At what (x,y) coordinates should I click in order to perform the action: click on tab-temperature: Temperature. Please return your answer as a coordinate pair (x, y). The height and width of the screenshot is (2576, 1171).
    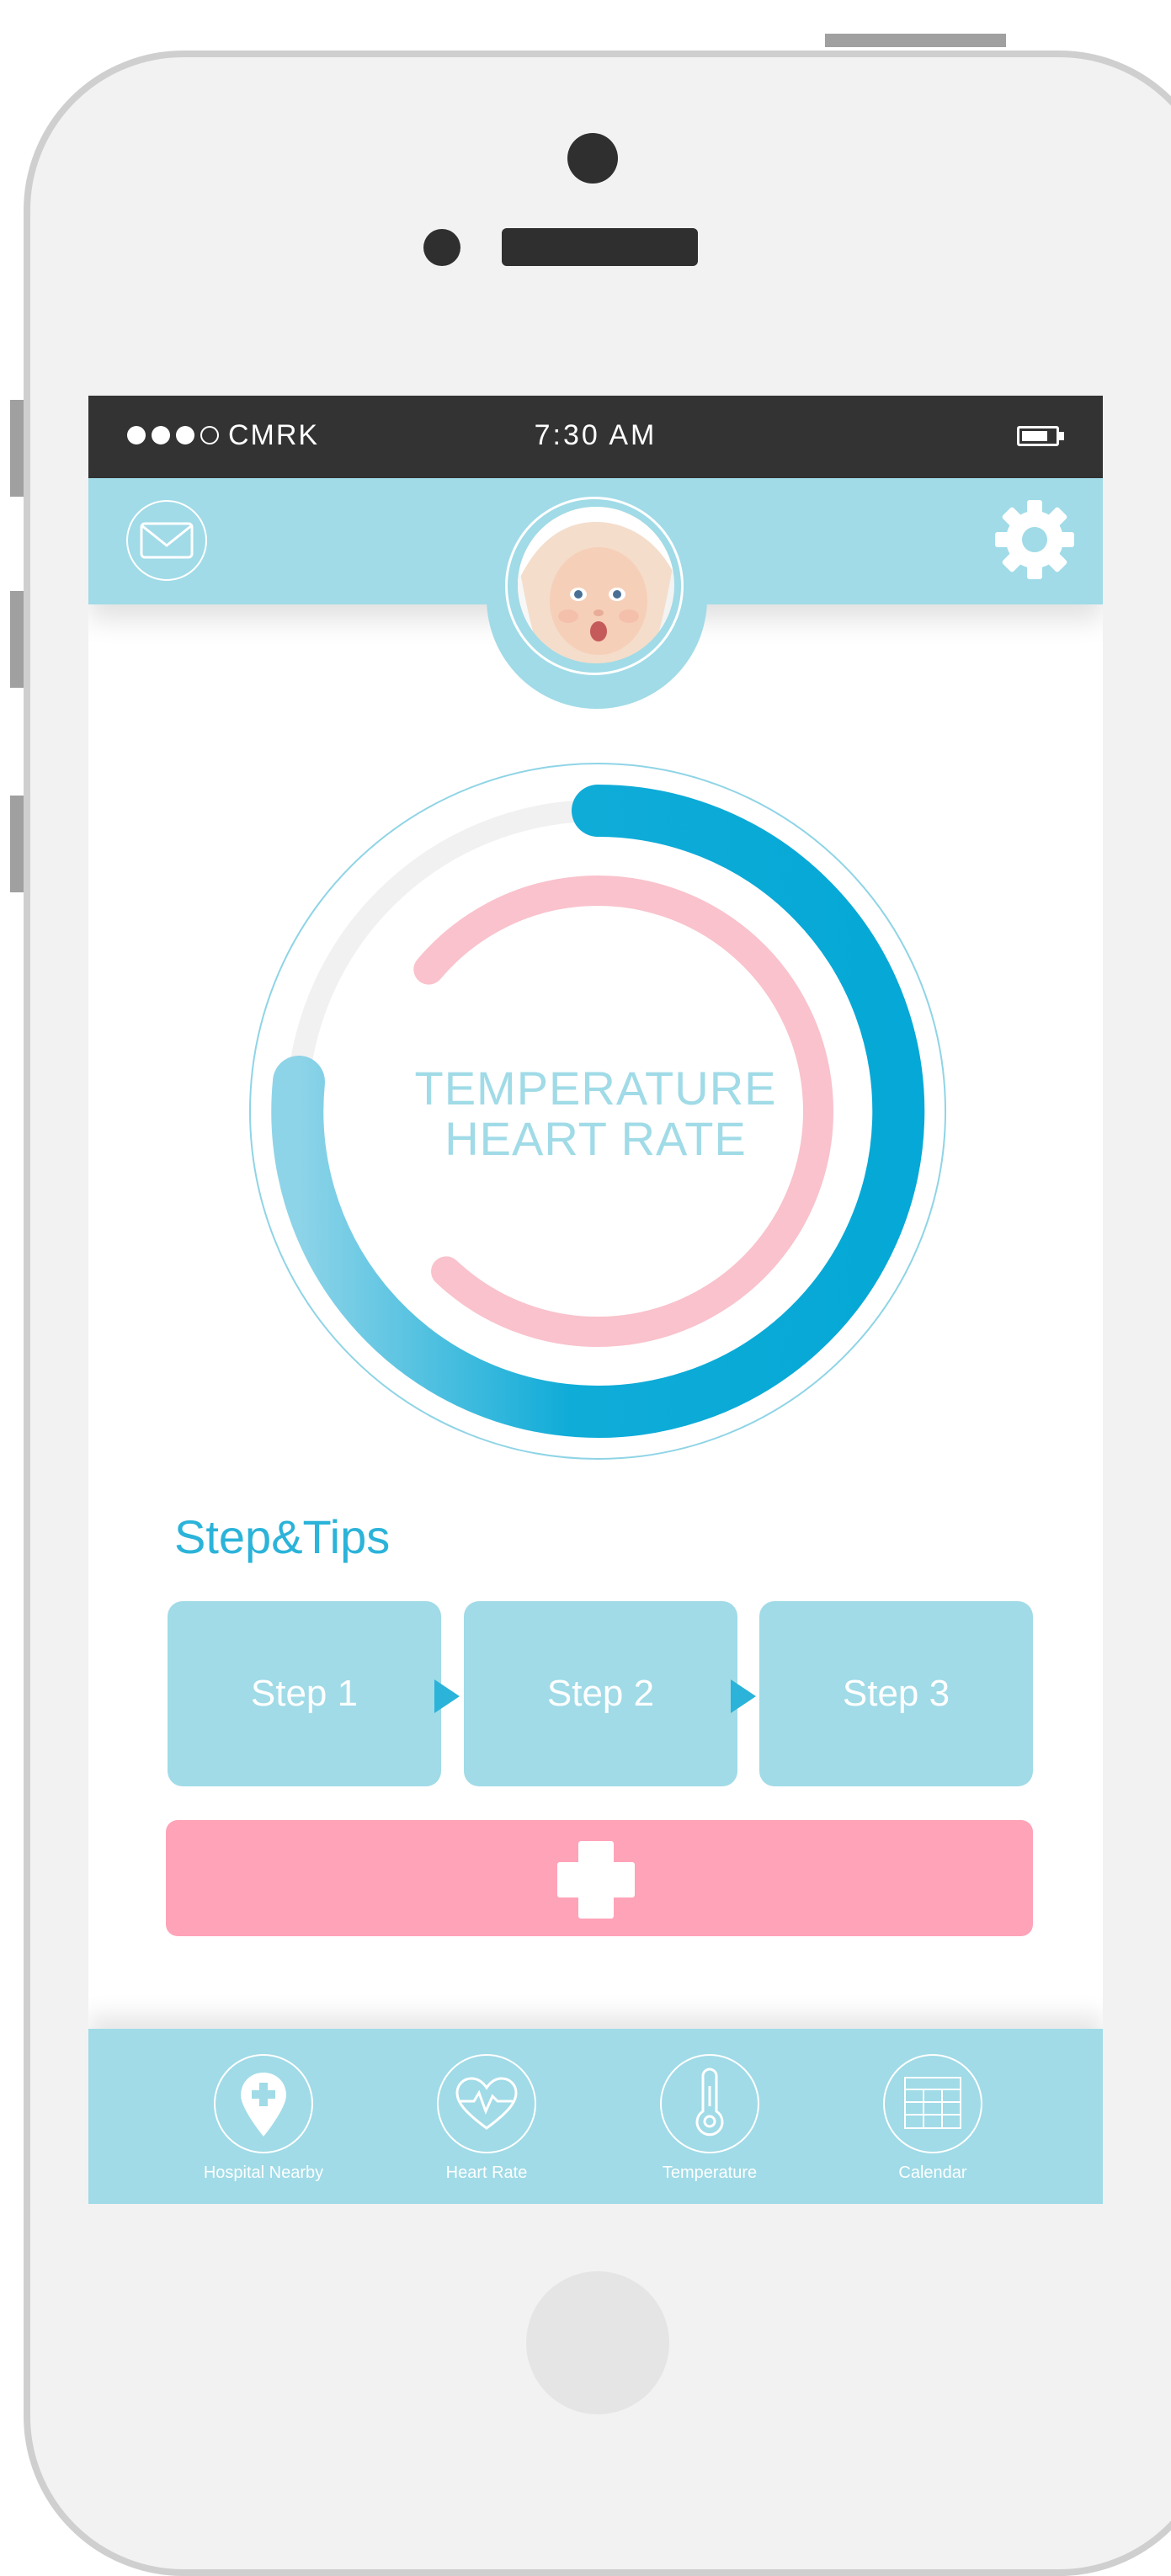
    Looking at the image, I should click on (709, 2117).